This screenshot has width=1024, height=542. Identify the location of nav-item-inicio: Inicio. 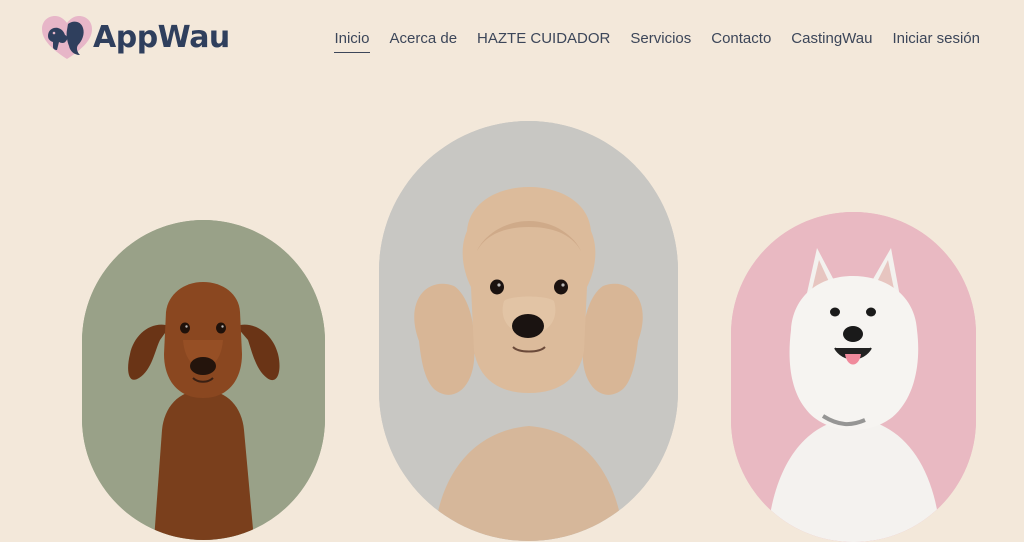
(351, 40).